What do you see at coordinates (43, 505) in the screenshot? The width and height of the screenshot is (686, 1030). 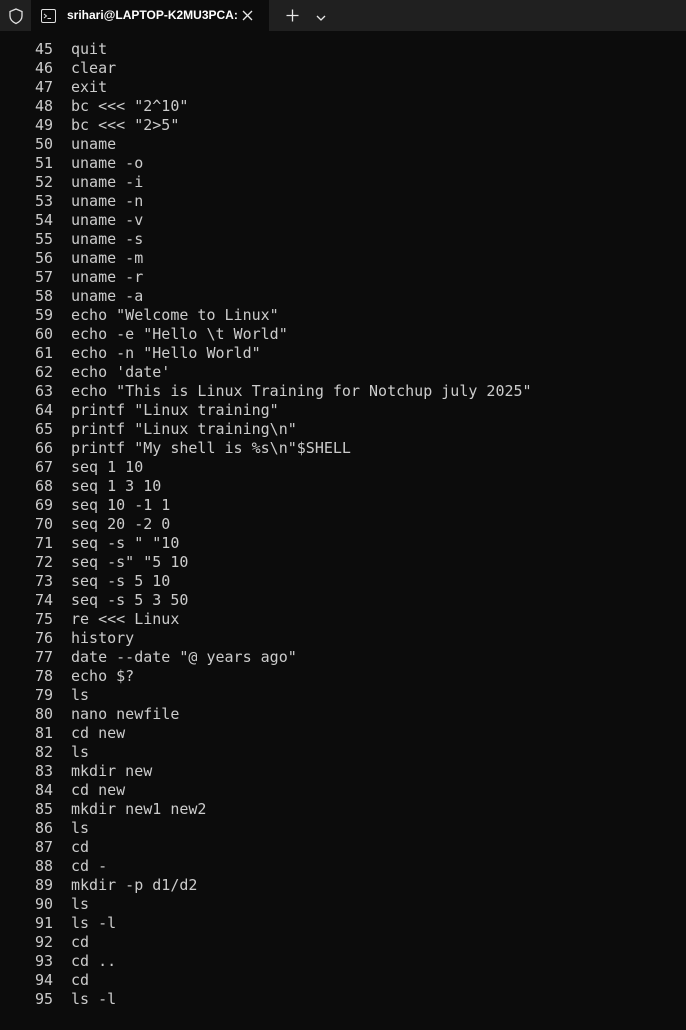 I see `history-number: 69` at bounding box center [43, 505].